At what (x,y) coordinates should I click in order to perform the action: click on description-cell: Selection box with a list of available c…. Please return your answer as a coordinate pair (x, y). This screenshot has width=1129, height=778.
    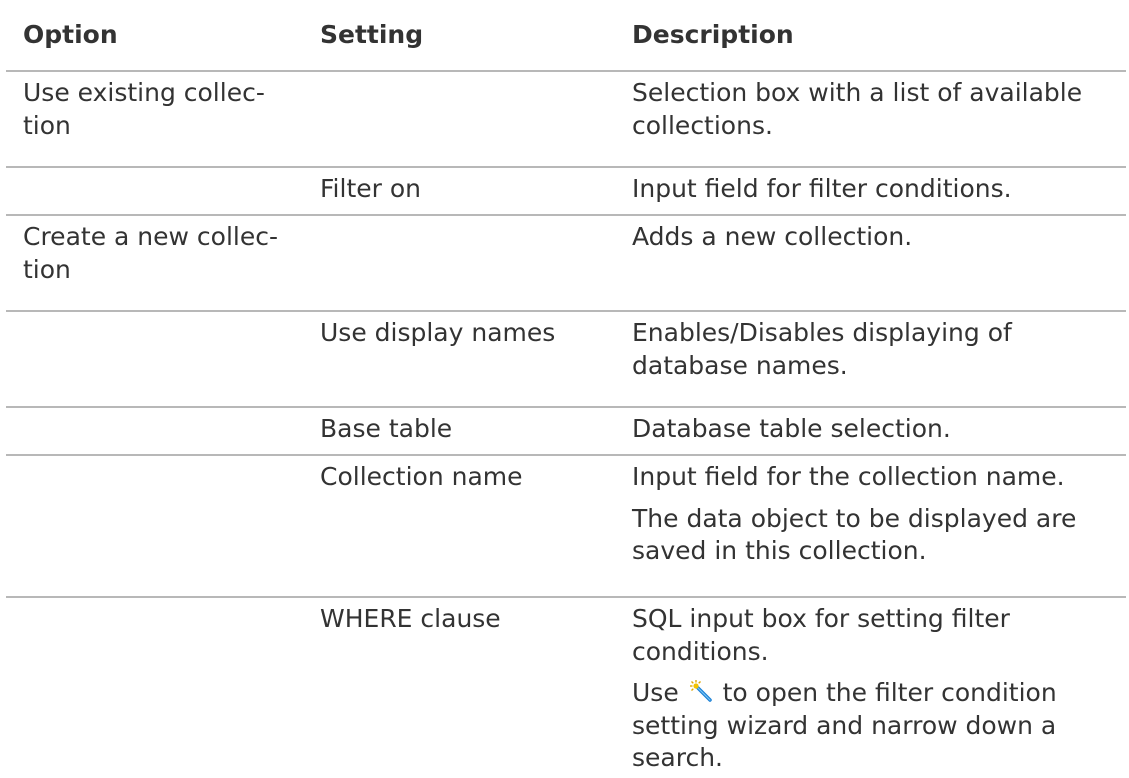
    Looking at the image, I should click on (877, 109).